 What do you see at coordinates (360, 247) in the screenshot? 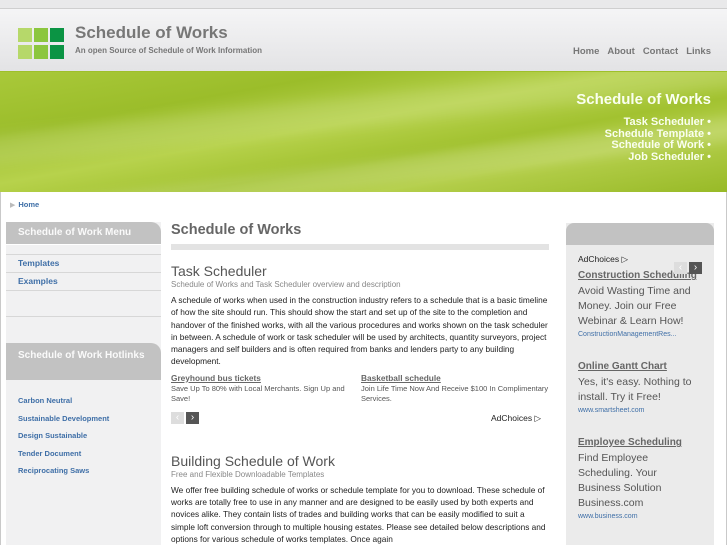
I see `title-divider` at bounding box center [360, 247].